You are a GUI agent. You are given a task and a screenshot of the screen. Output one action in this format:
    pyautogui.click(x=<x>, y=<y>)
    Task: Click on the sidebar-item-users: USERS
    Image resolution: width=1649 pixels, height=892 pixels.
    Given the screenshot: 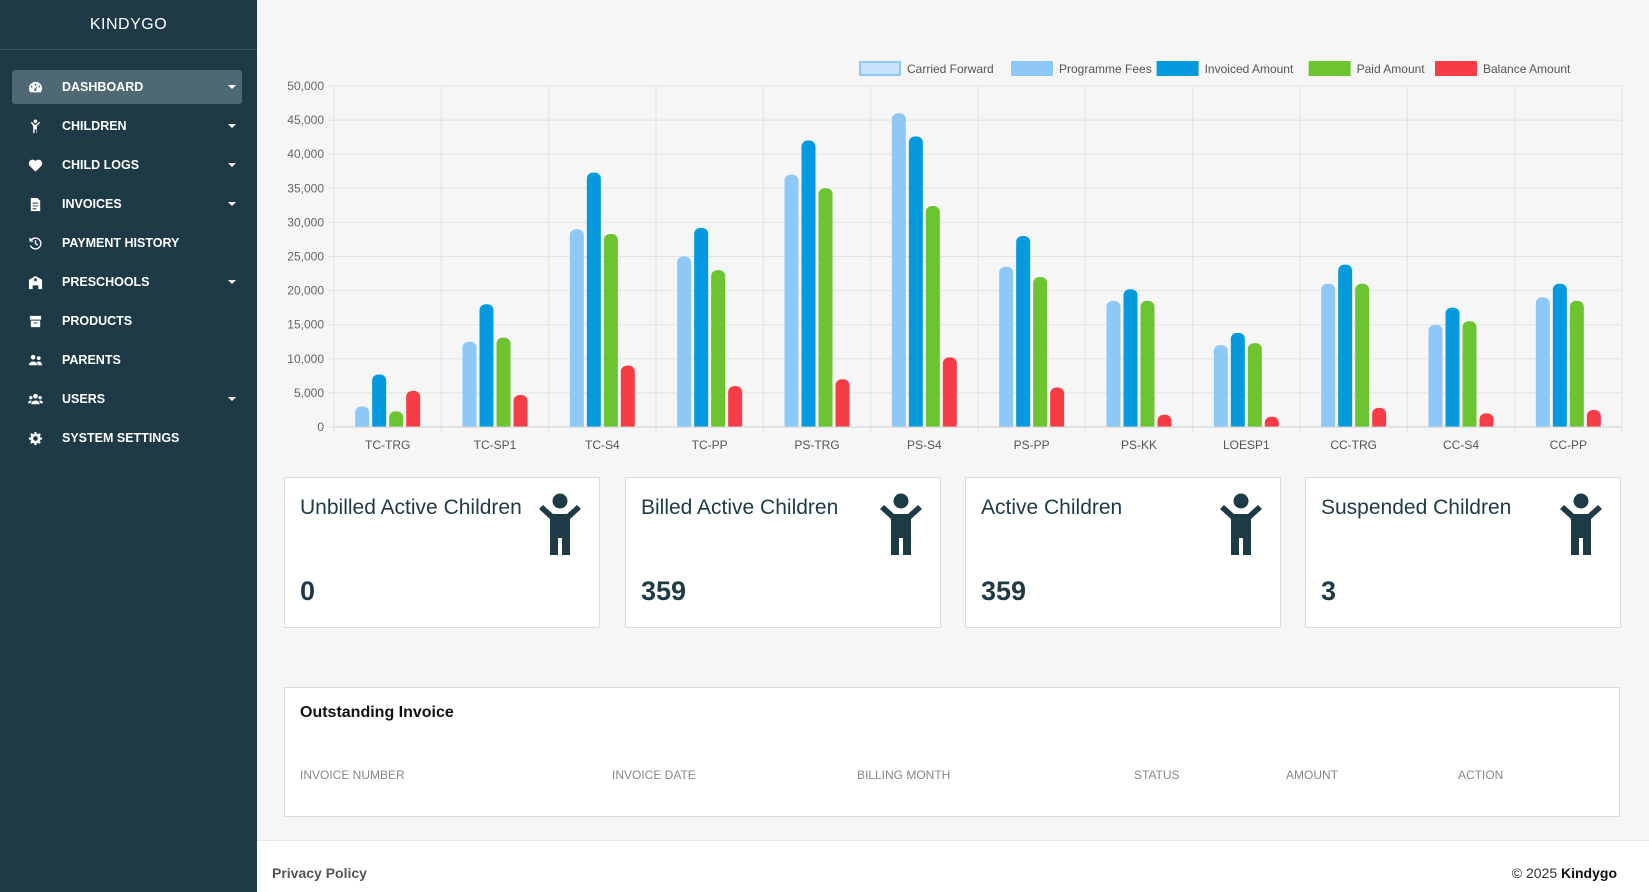 What is the action you would take?
    pyautogui.click(x=127, y=399)
    